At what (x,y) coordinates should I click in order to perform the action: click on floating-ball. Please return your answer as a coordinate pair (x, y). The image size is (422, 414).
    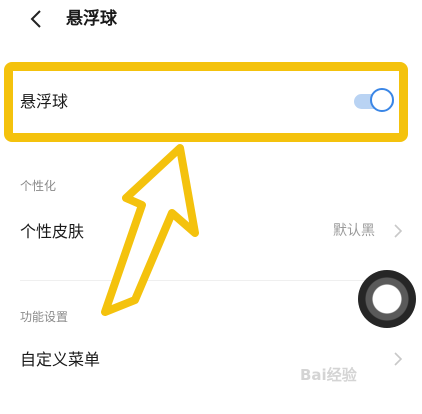
    Looking at the image, I should click on (387, 299).